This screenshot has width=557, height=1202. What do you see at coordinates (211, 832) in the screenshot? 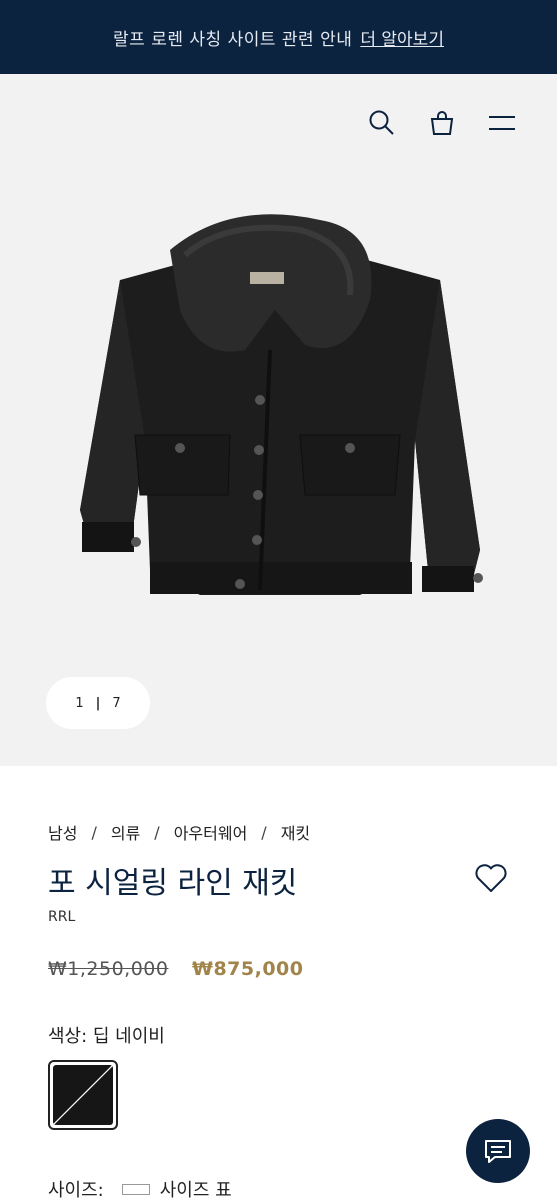
I see `breadcrumb-item: 아우터웨어` at bounding box center [211, 832].